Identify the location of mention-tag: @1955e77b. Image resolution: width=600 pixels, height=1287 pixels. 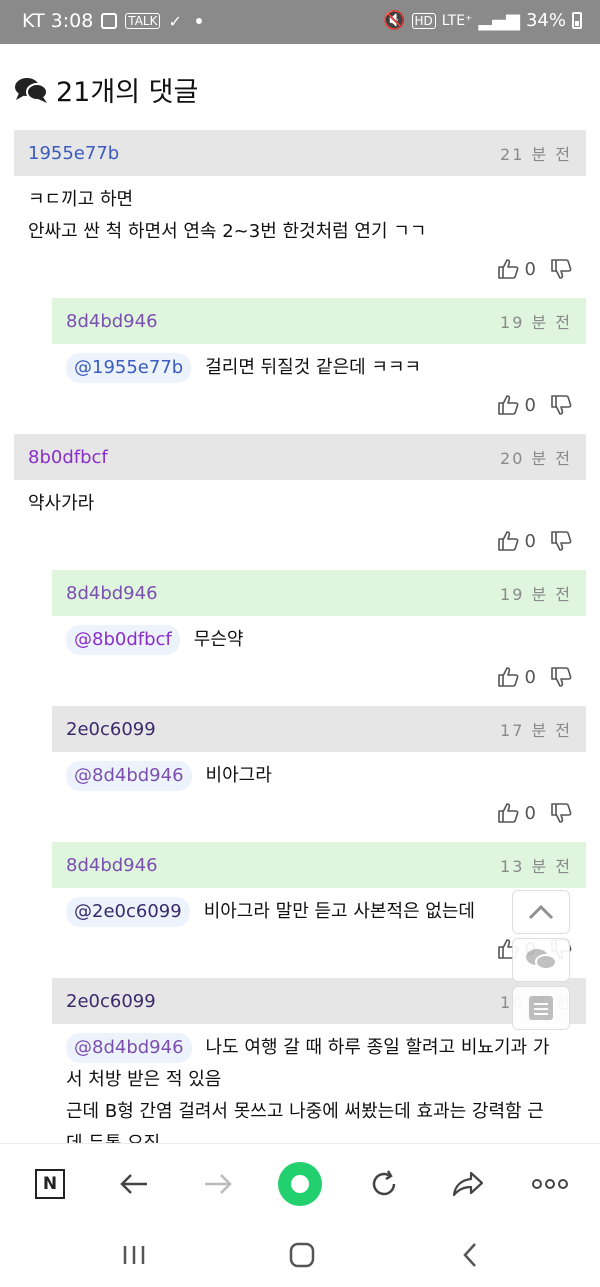
(129, 368).